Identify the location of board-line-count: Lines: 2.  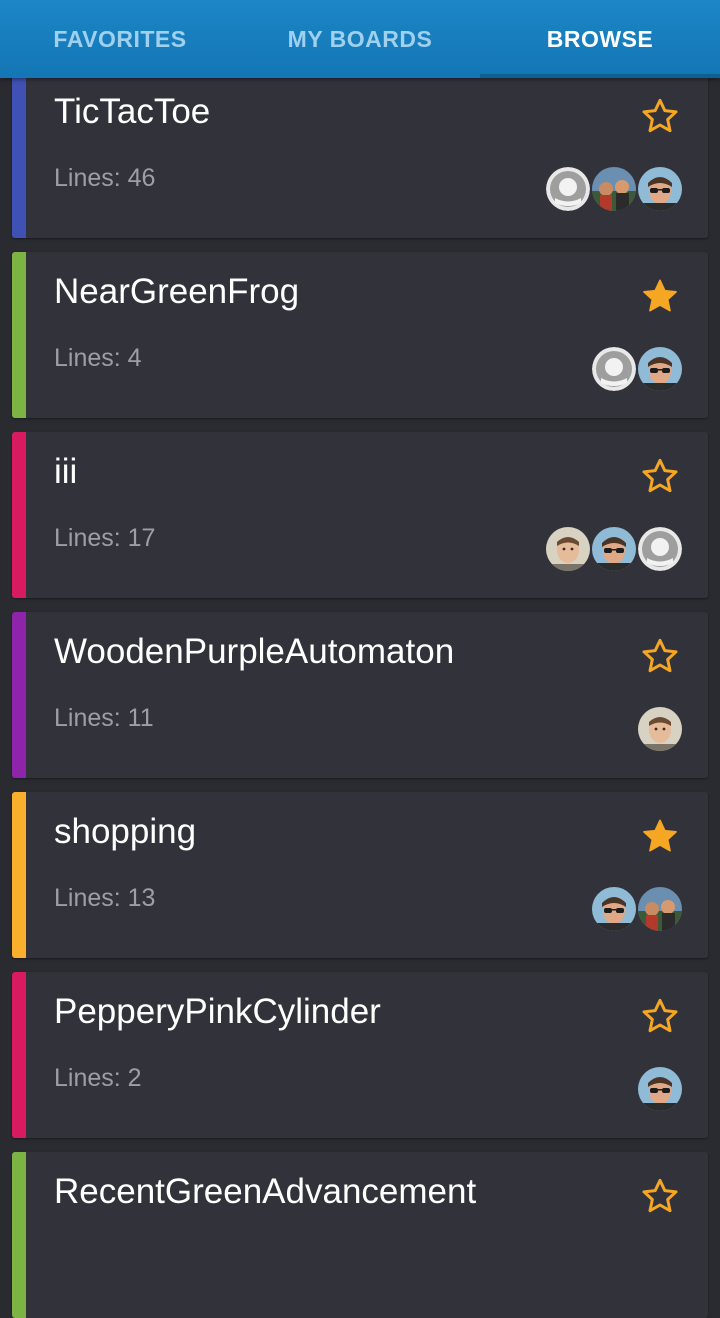
(98, 1078).